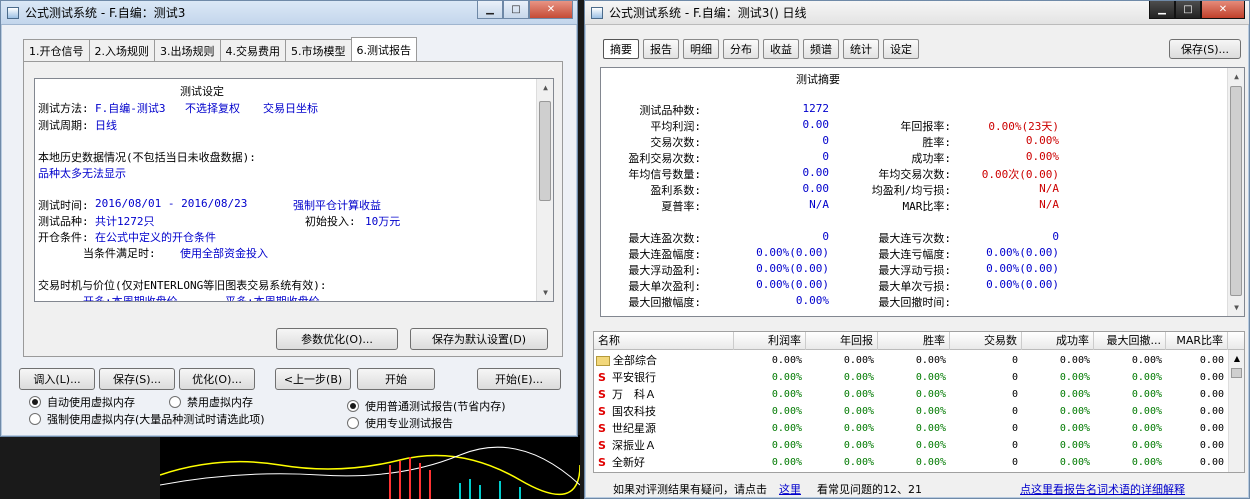 The image size is (1250, 499). Describe the element at coordinates (252, 50) in the screenshot. I see `tab-trade-fees: 4.交易费用` at that location.